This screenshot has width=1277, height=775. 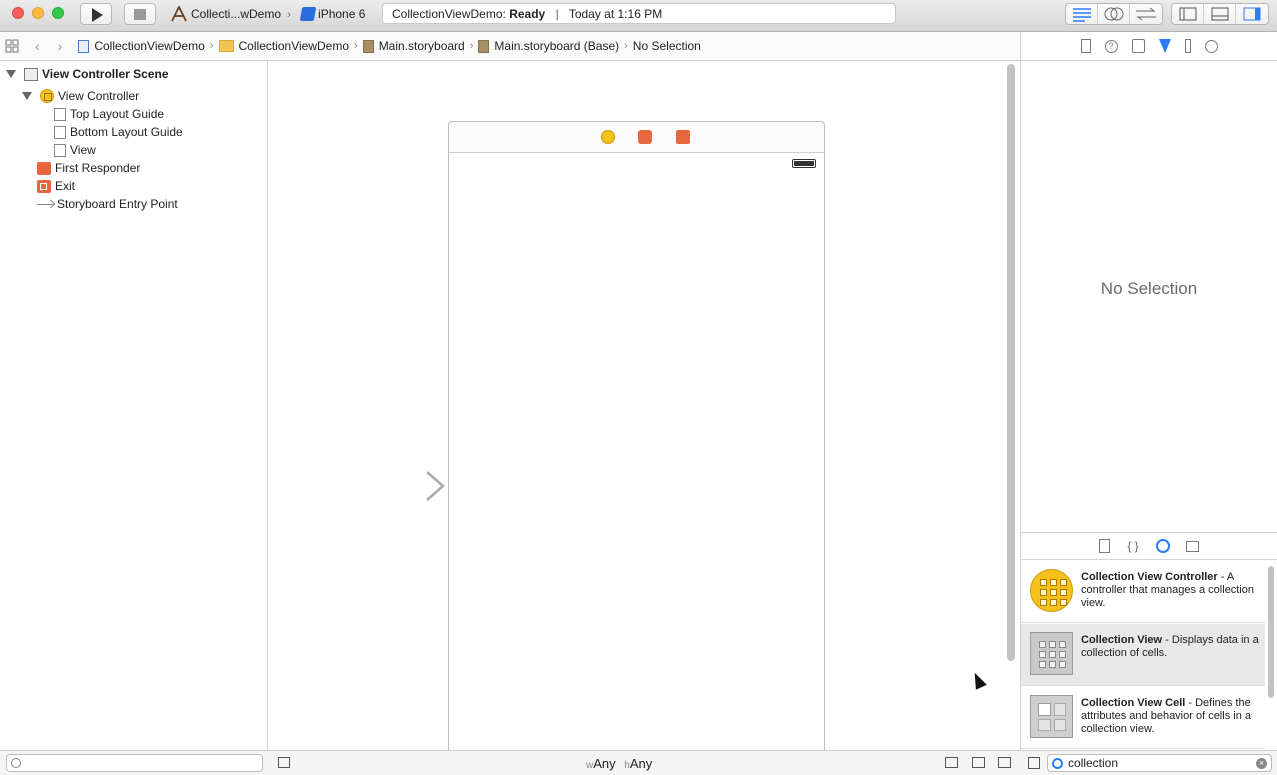 What do you see at coordinates (1004, 762) in the screenshot?
I see `resolve-issues-icon` at bounding box center [1004, 762].